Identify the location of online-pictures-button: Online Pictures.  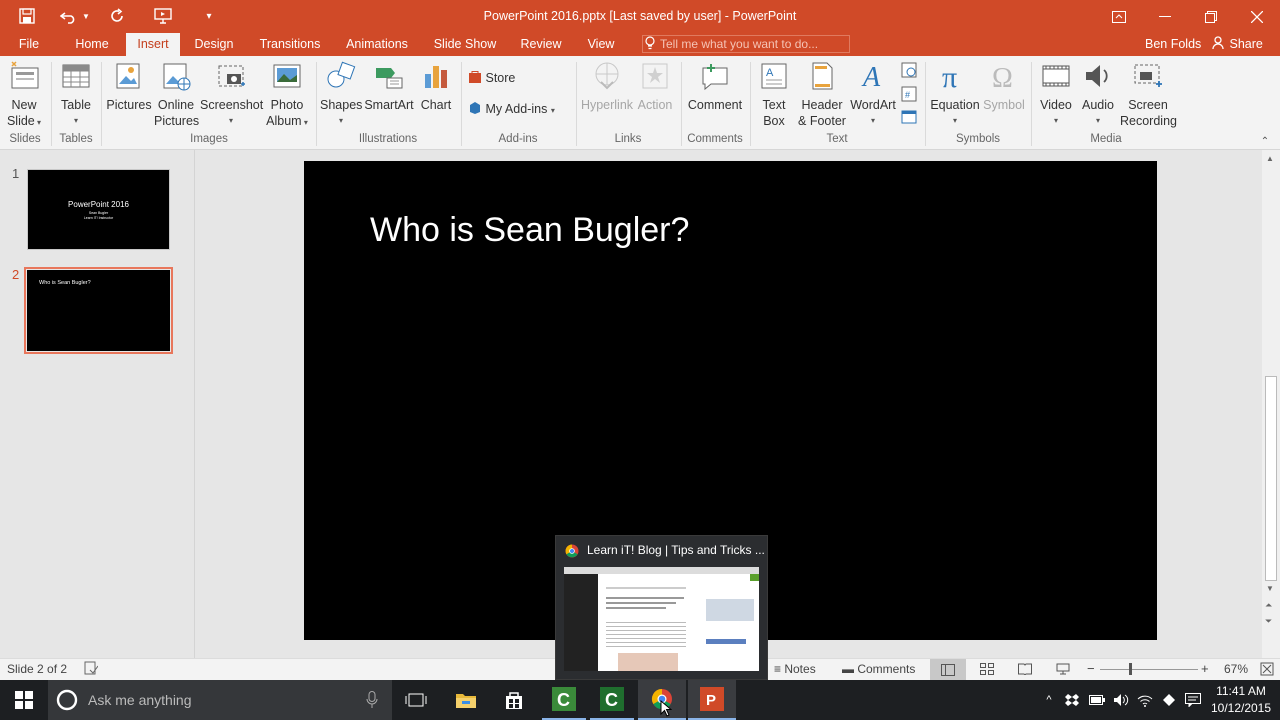
(177, 94).